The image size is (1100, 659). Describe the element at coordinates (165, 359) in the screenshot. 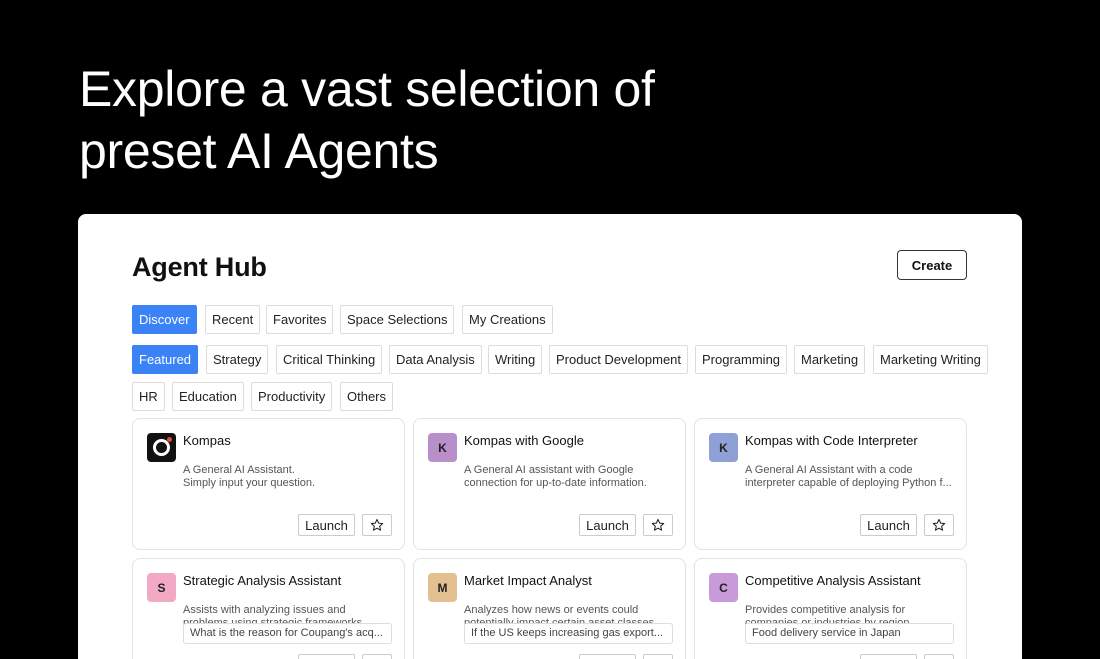

I see `category-featured: Featured` at that location.